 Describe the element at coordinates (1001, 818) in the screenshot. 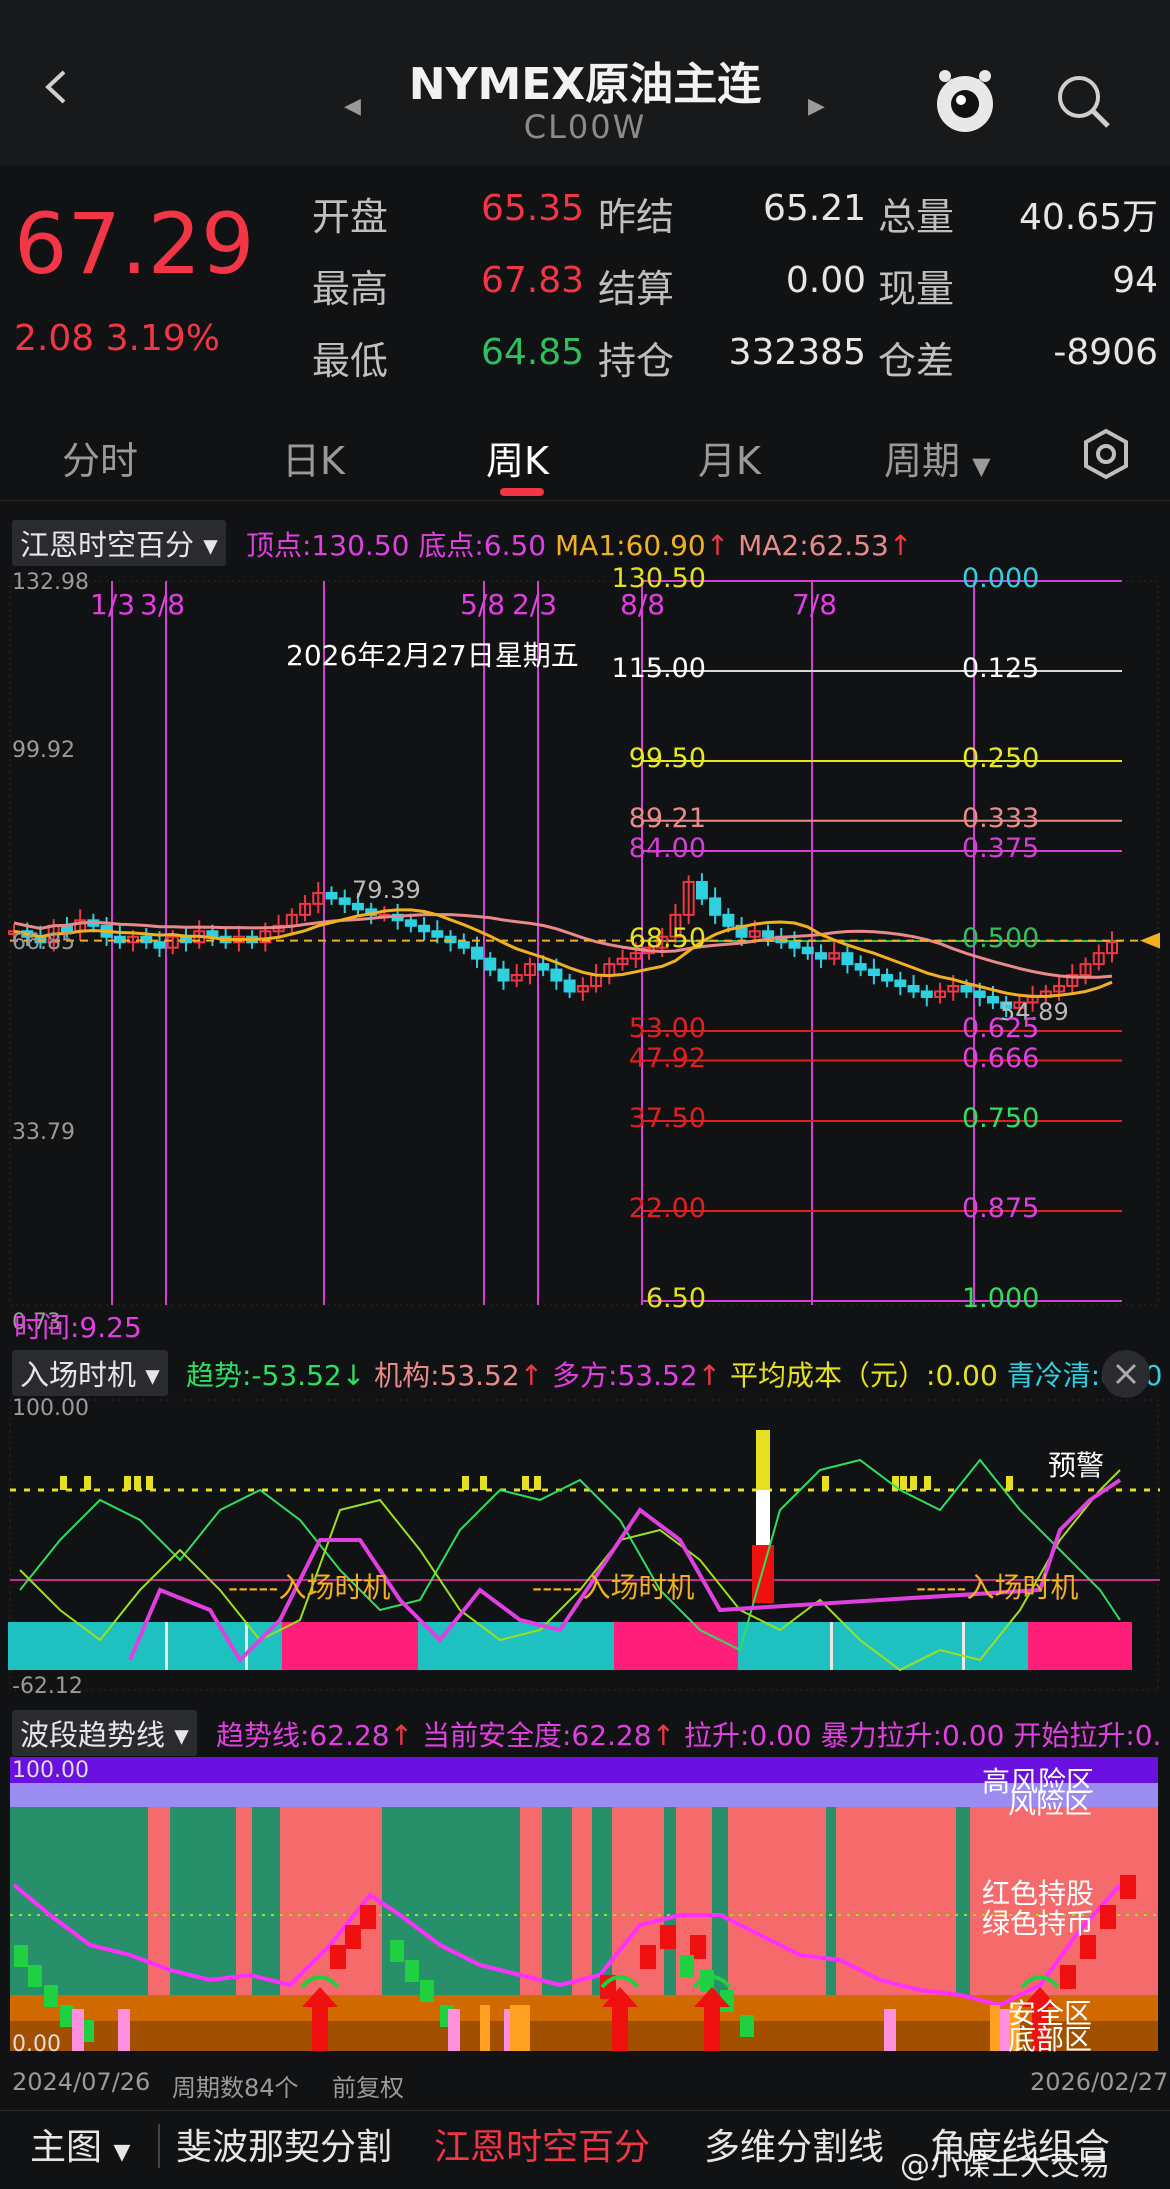

I see `level-ratio-label: 0.333` at that location.